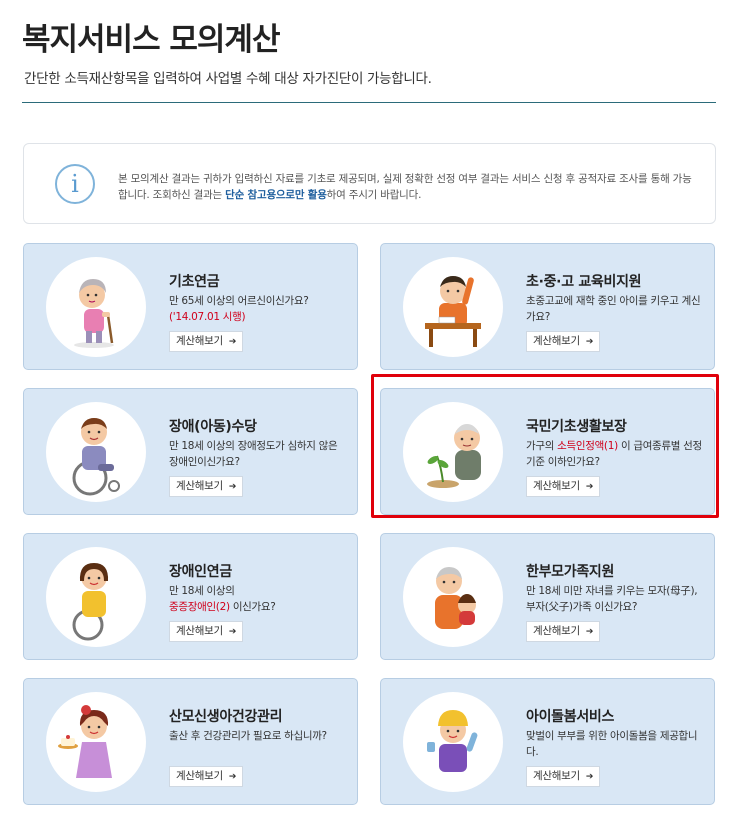  Describe the element at coordinates (75, 184) in the screenshot. I see `info-icon: i` at that location.